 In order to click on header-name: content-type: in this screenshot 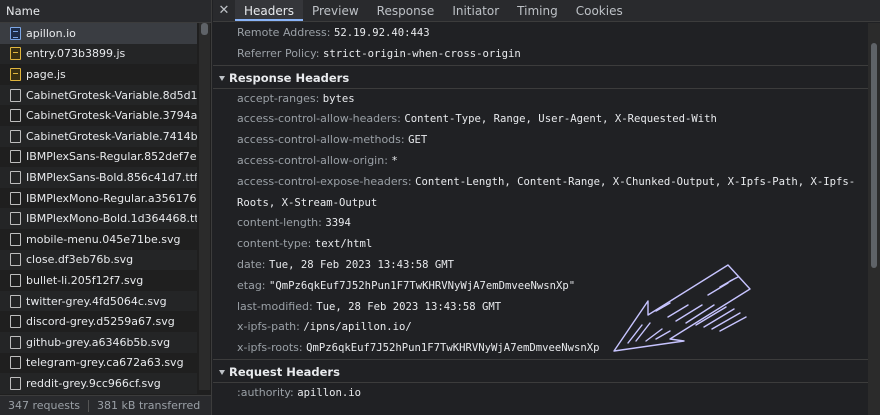, I will do `click(274, 244)`.